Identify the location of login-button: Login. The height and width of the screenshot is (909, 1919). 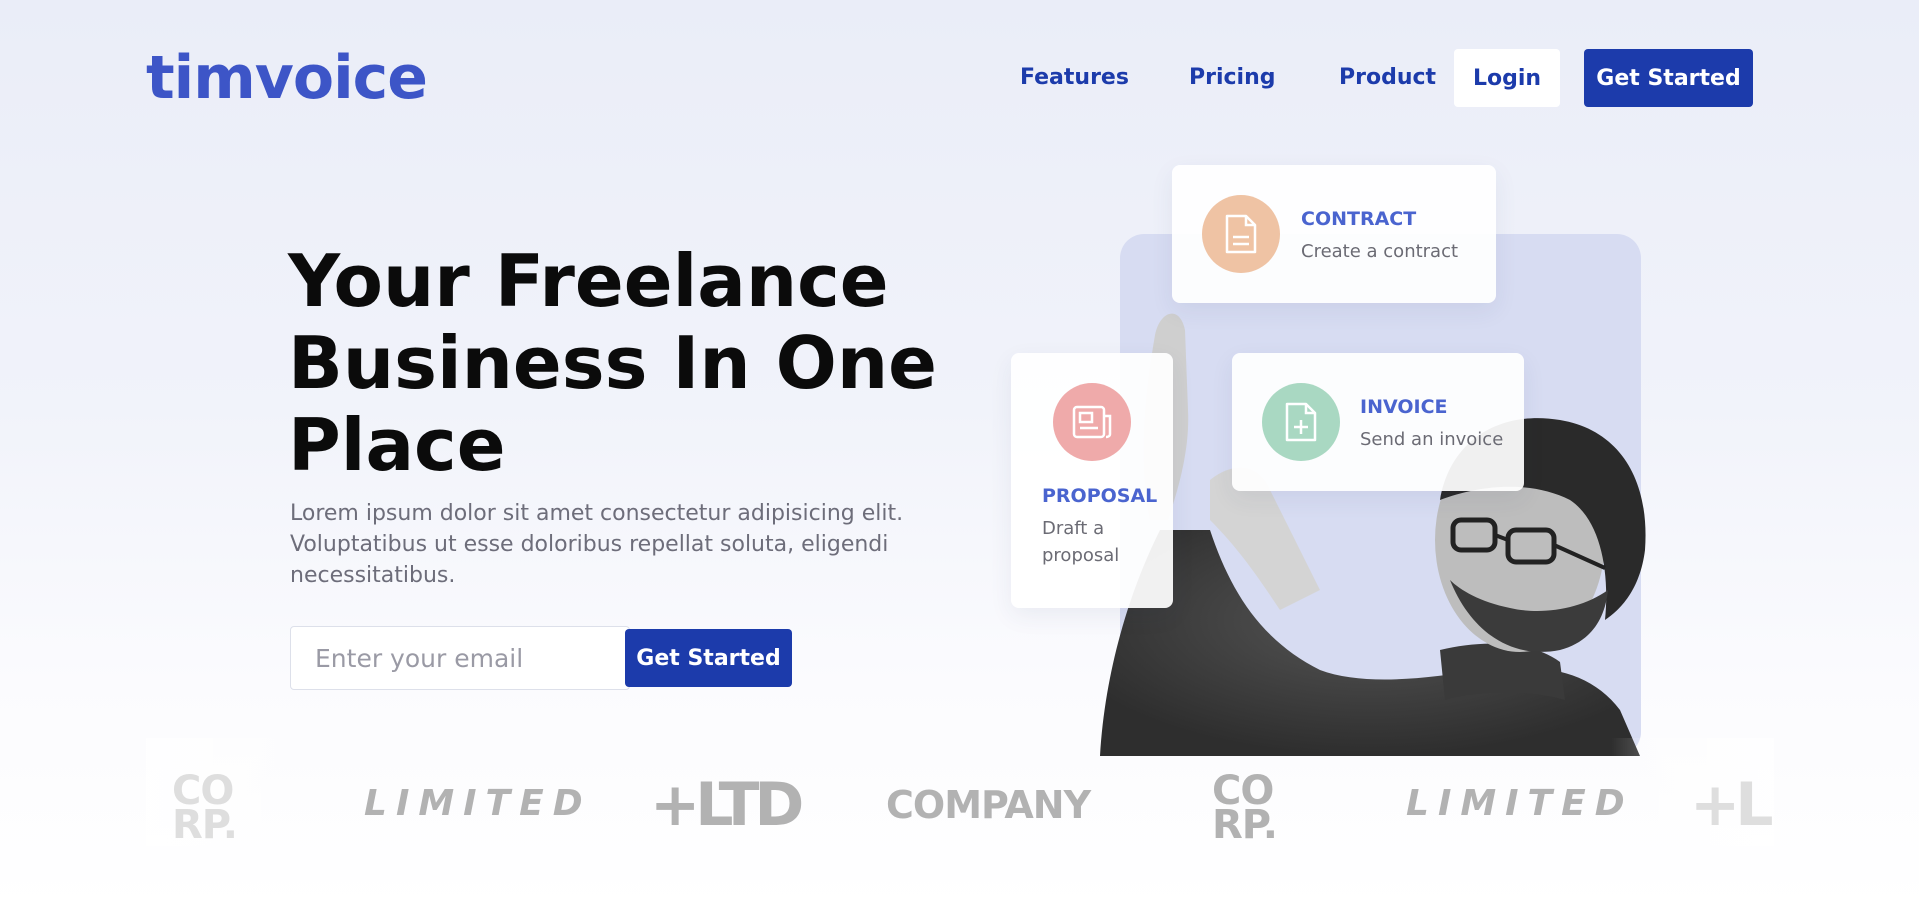
(1507, 78).